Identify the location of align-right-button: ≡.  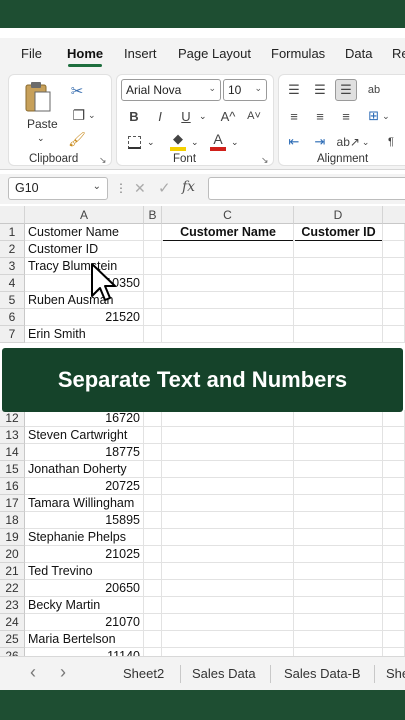
(346, 116).